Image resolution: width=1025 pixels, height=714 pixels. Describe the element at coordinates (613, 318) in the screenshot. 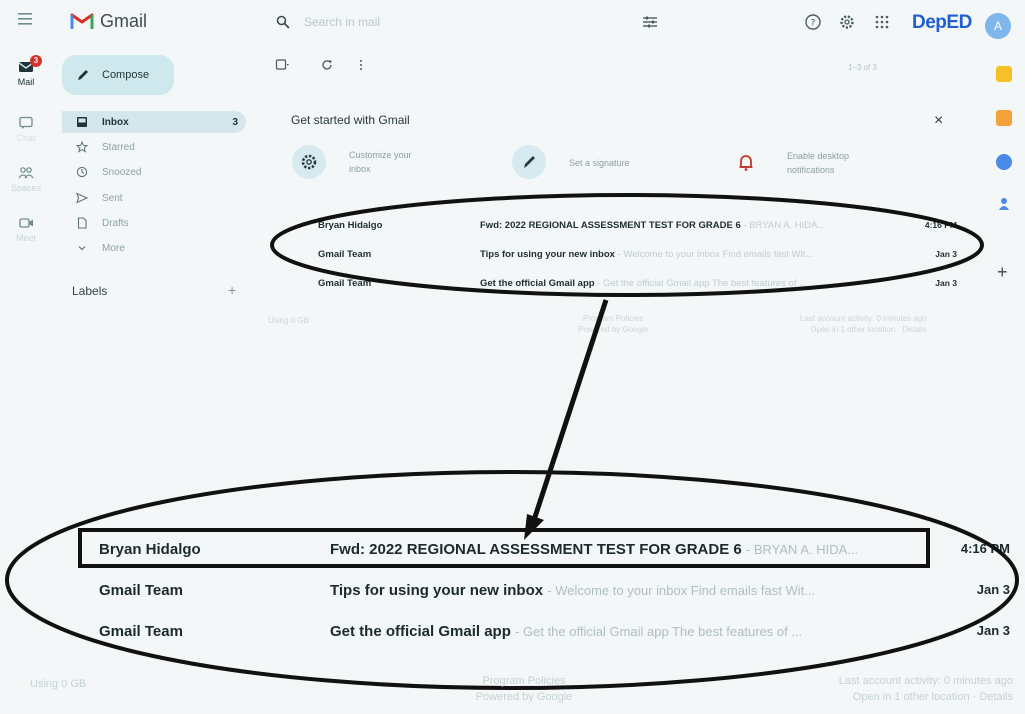

I see `footer-policies-small: Program Policies` at that location.